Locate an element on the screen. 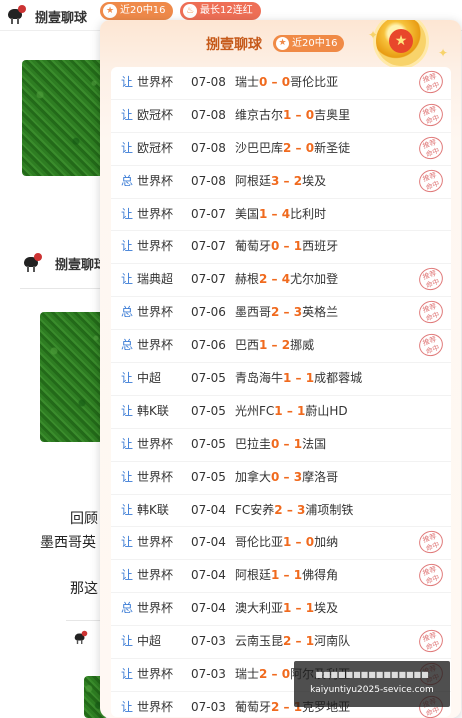 The image size is (462, 718). match-result: 巴拉圭0 – 1法国 is located at coordinates (280, 445).